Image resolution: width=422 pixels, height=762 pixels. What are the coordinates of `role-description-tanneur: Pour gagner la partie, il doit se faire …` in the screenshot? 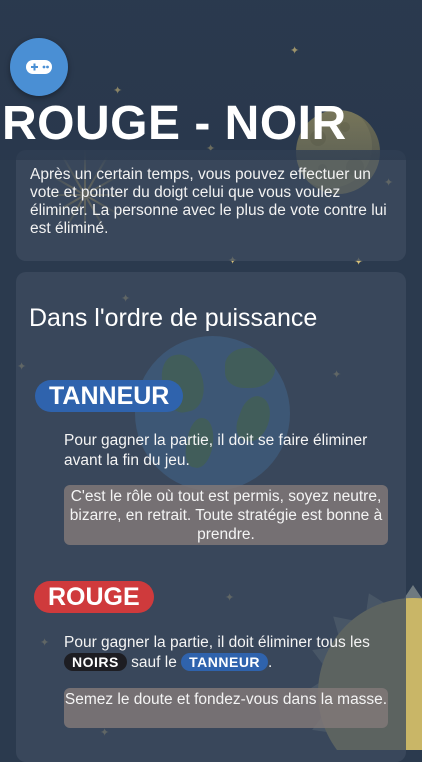 It's located at (216, 450).